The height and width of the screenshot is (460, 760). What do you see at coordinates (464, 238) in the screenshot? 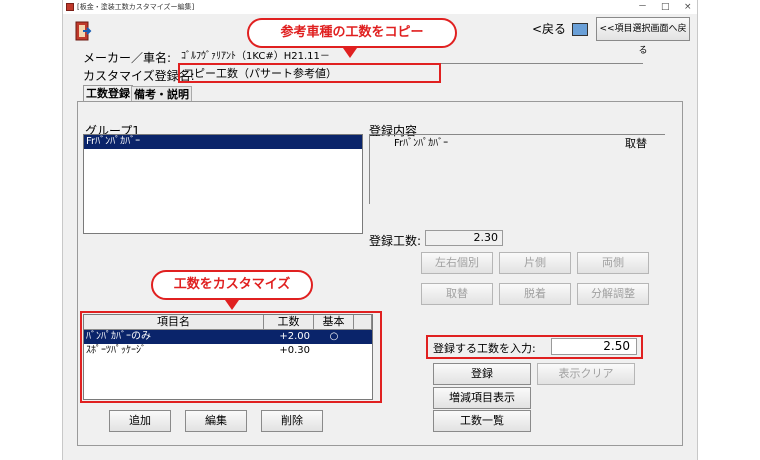
I see `registered-hours-value: 2.30` at bounding box center [464, 238].